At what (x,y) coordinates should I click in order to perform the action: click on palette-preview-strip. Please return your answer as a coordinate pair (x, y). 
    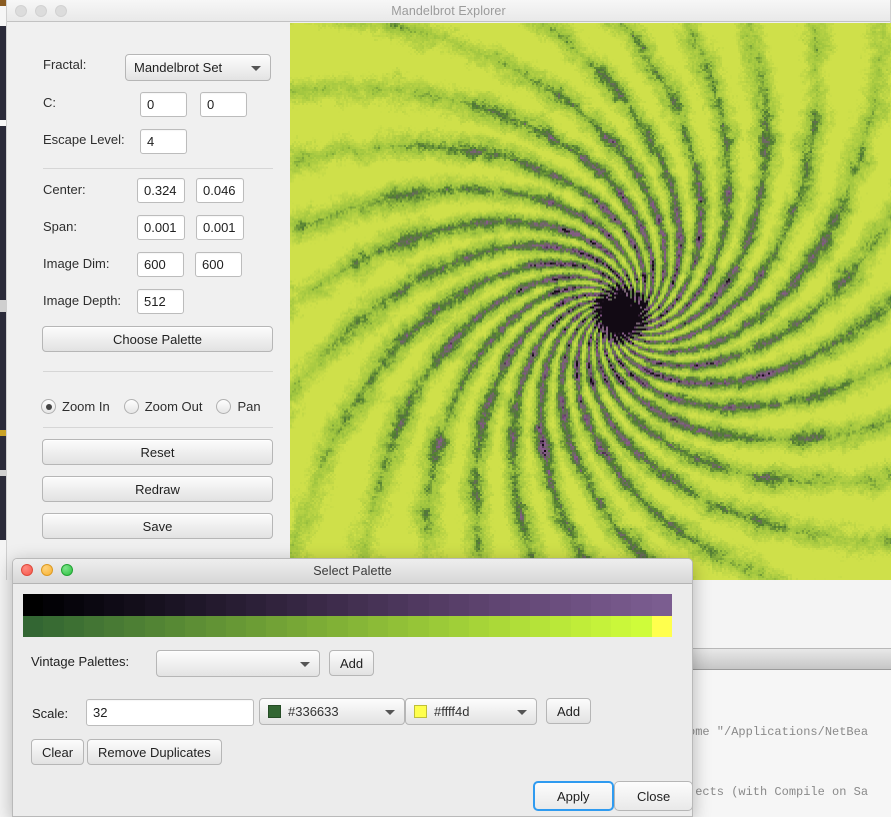
    Looking at the image, I should click on (347, 615).